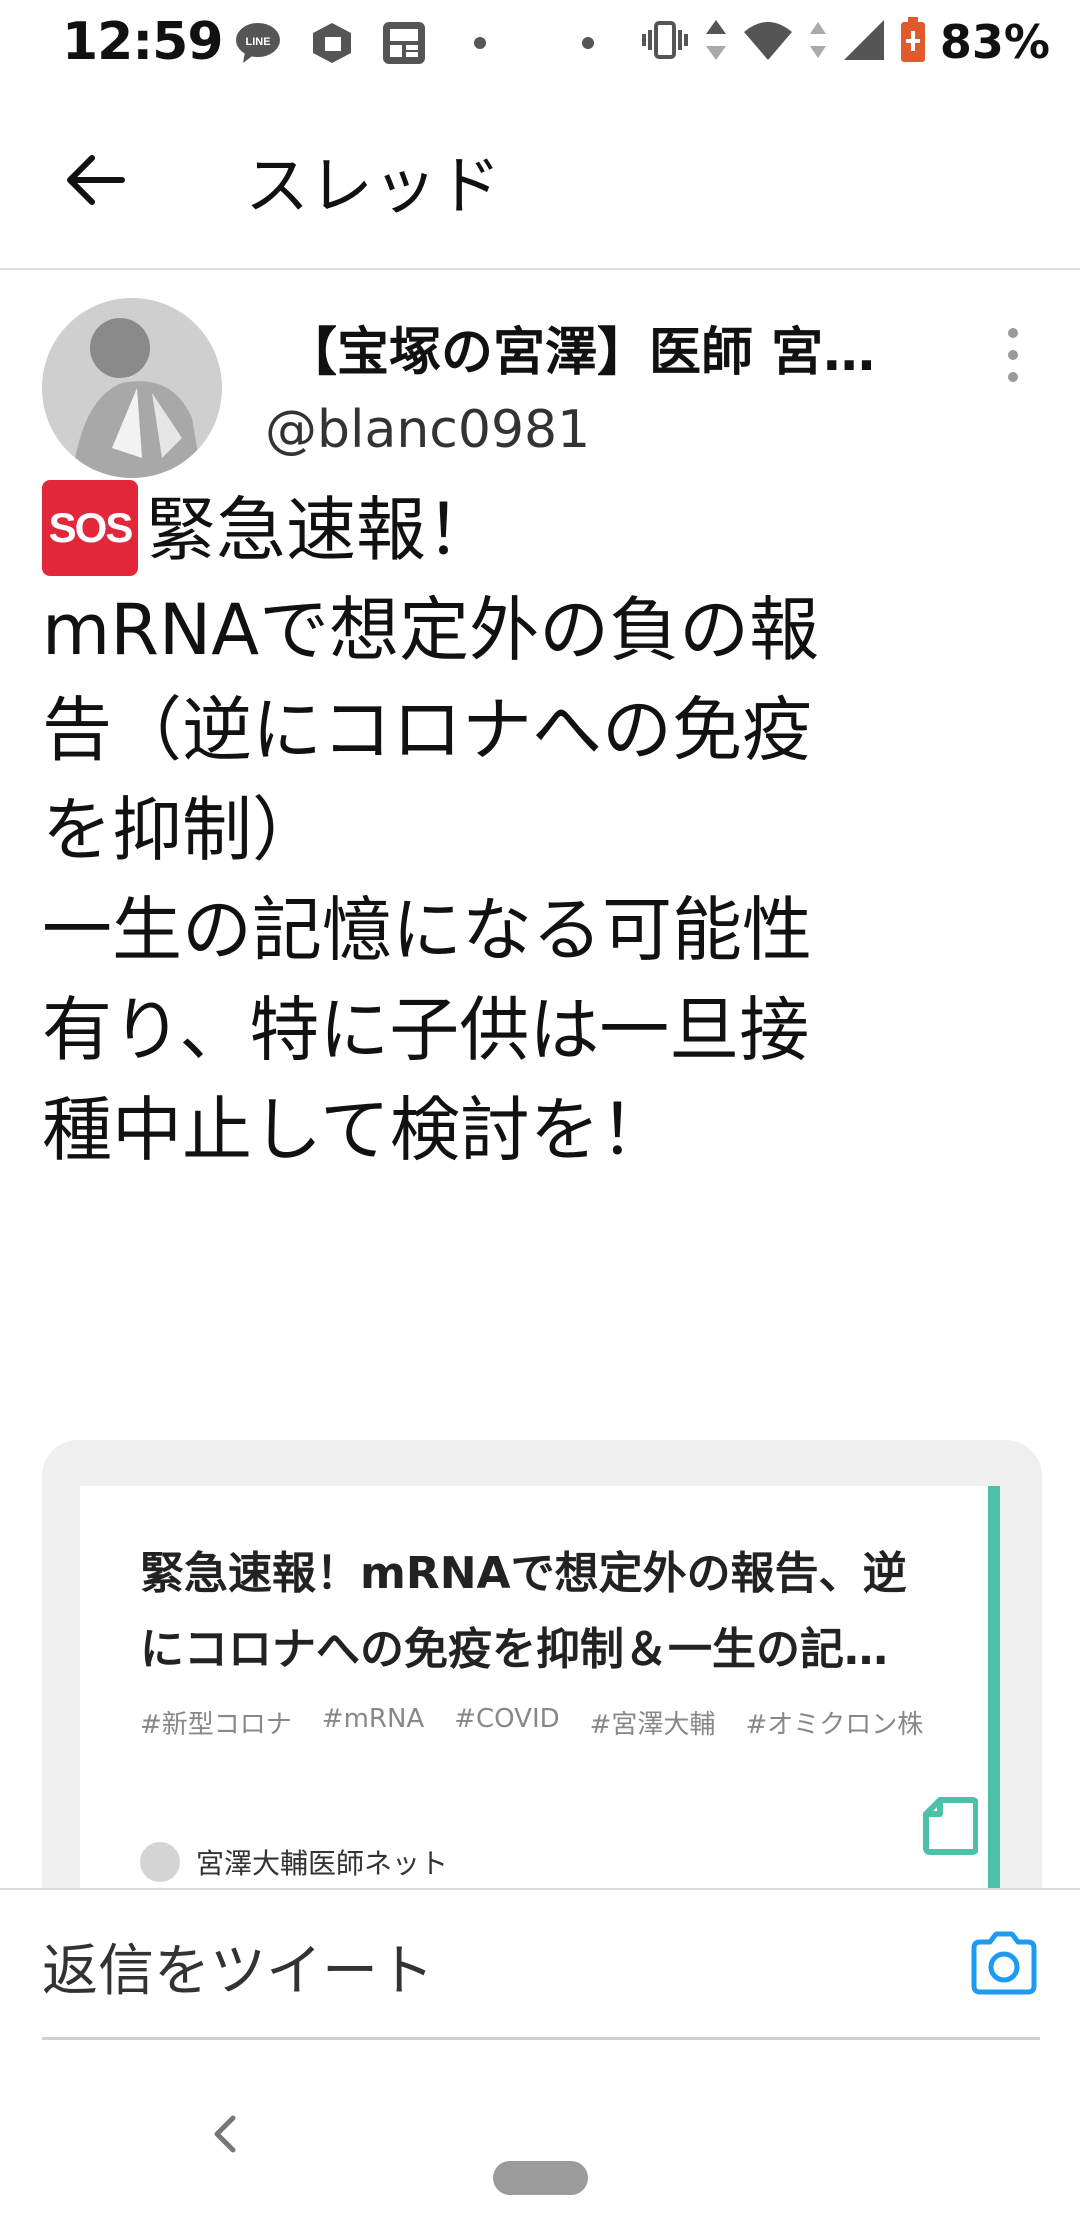 Image resolution: width=1080 pixels, height=2220 pixels. What do you see at coordinates (834, 1725) in the screenshot?
I see `tag: #オミクロン株` at bounding box center [834, 1725].